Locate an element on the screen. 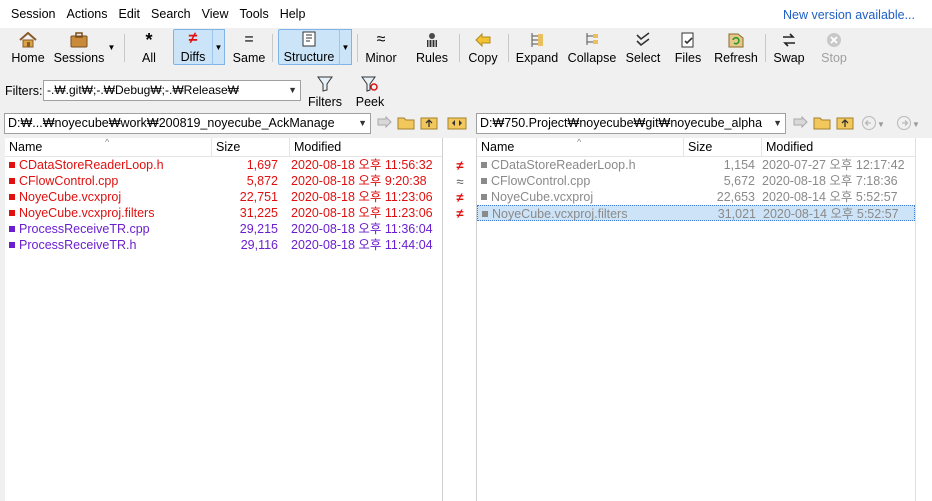 Image resolution: width=932 pixels, height=501 pixels. arrow-down-right-icon is located at coordinates (384, 124).